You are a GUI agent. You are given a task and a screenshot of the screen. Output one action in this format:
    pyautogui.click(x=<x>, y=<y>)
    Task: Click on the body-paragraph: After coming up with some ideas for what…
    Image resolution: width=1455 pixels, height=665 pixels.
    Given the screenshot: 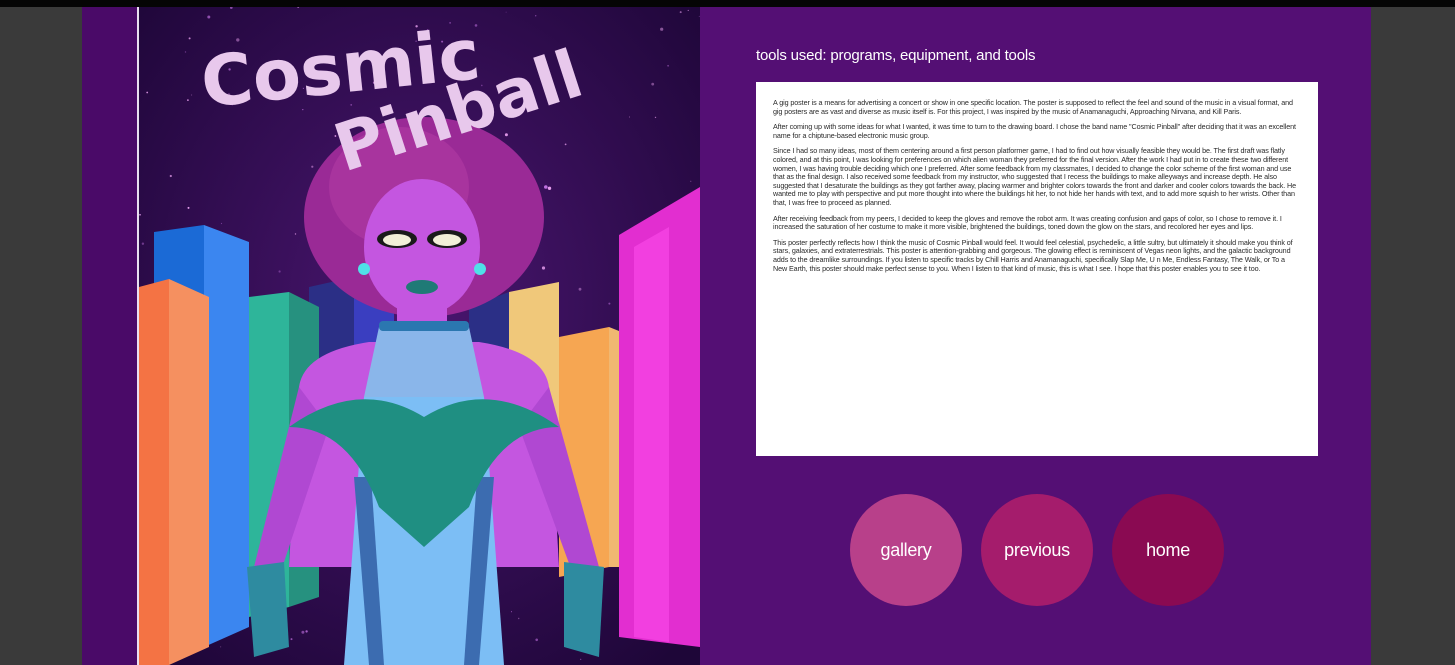 What is the action you would take?
    pyautogui.click(x=1034, y=131)
    